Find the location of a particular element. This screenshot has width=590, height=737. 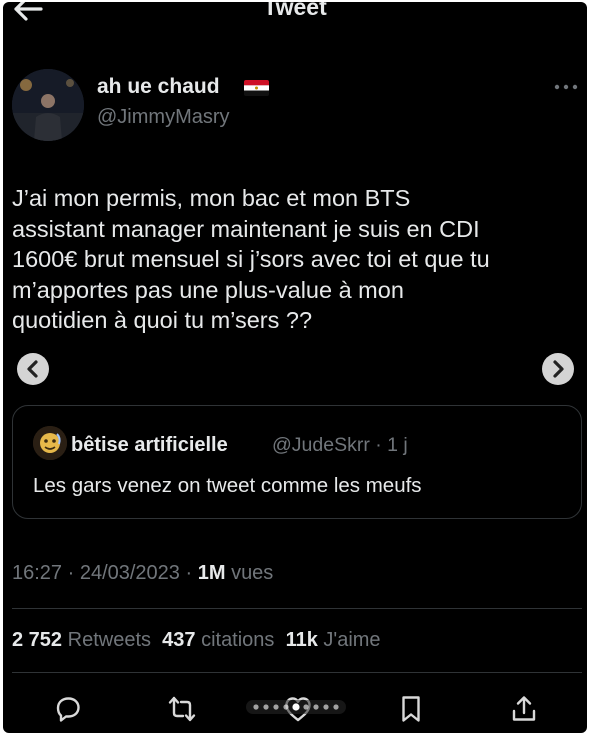

tweet-meta: 16:27 · 24/03/2023 · 1M vues is located at coordinates (142, 573).